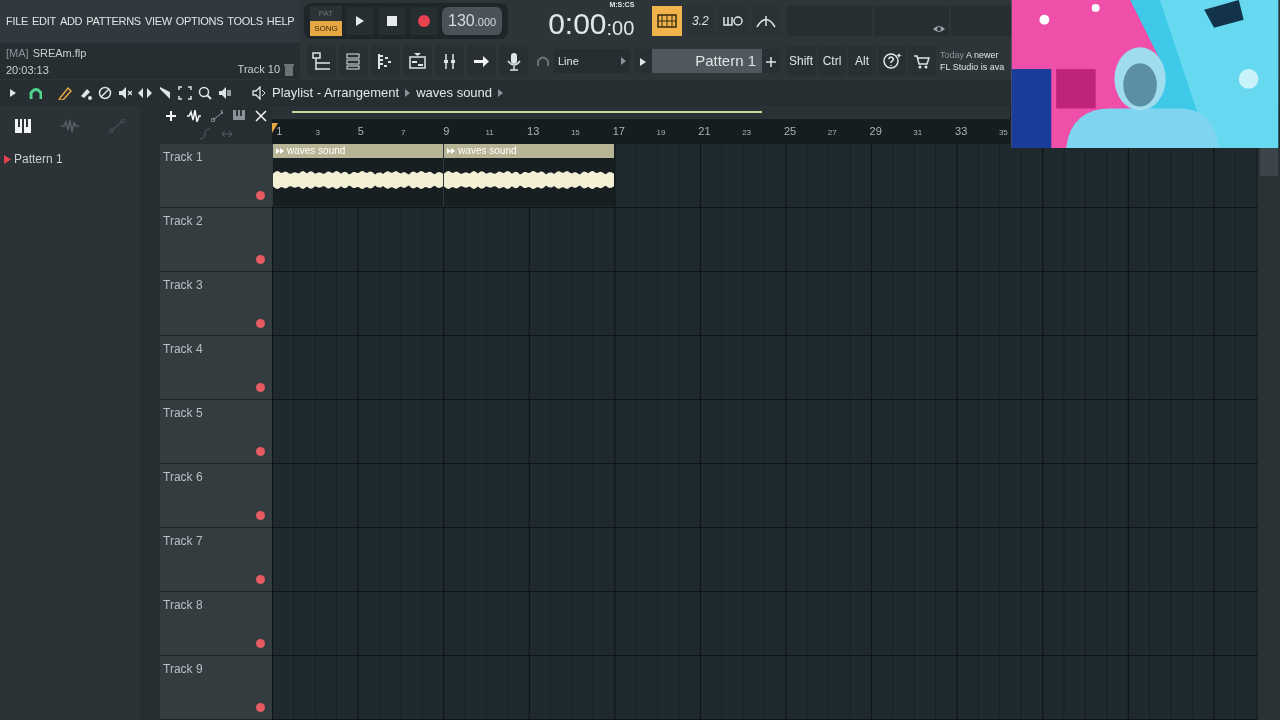 This screenshot has width=1280, height=720. What do you see at coordinates (65, 93) in the screenshot?
I see `pencil-icon` at bounding box center [65, 93].